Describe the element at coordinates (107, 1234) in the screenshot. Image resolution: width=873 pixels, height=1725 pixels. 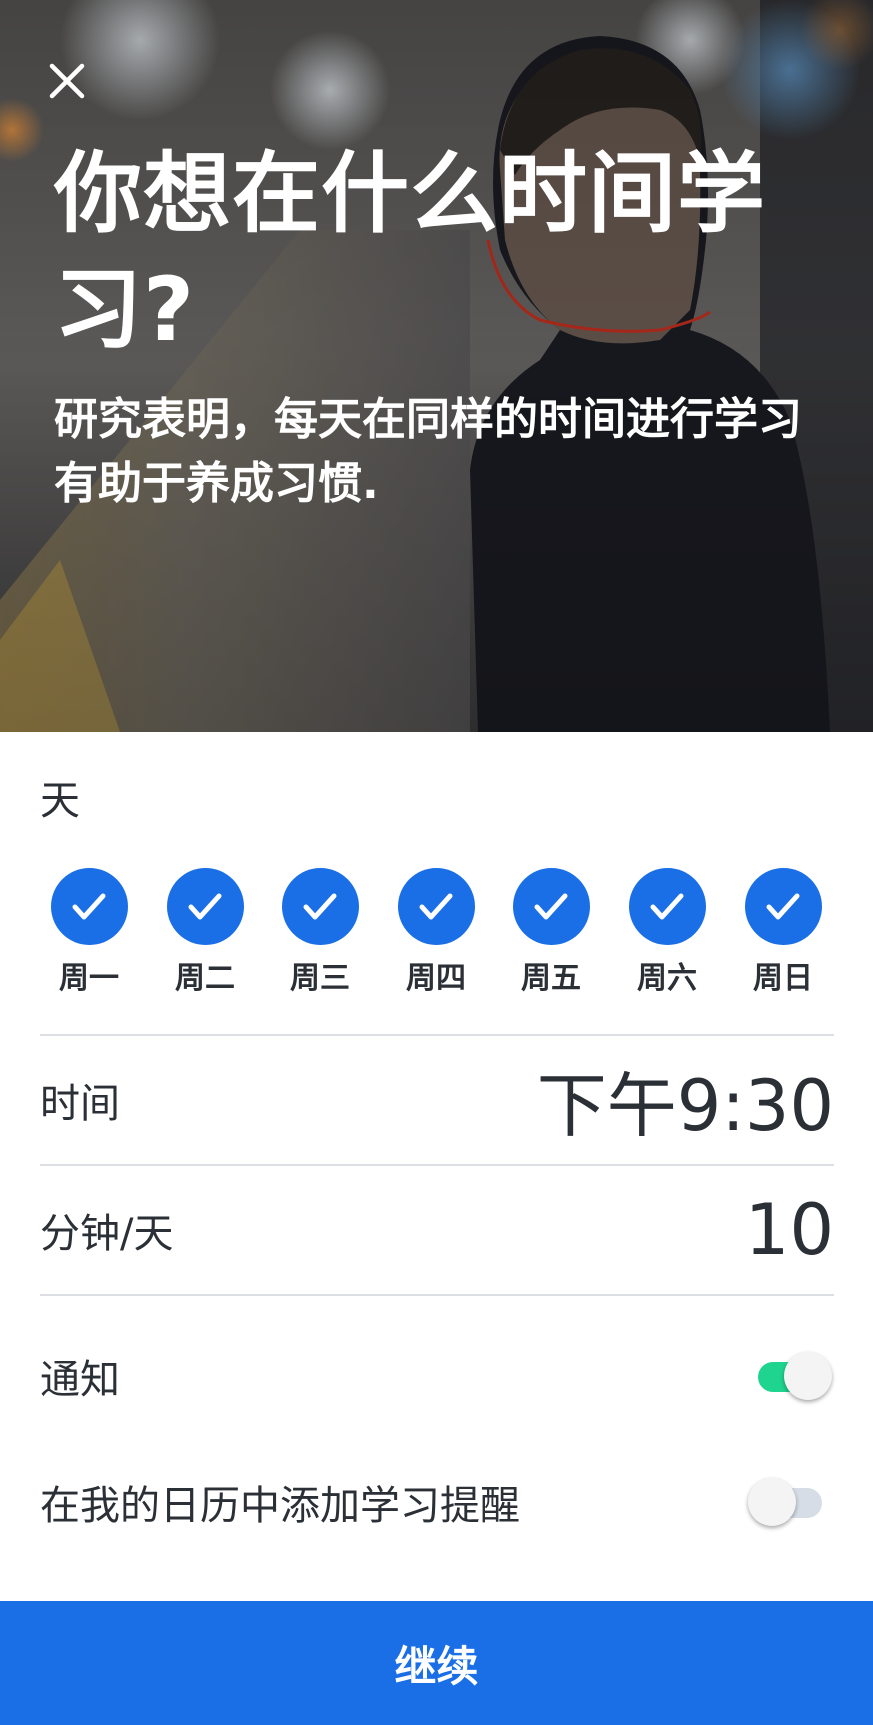
I see `minutes-label: 分钟/天` at that location.